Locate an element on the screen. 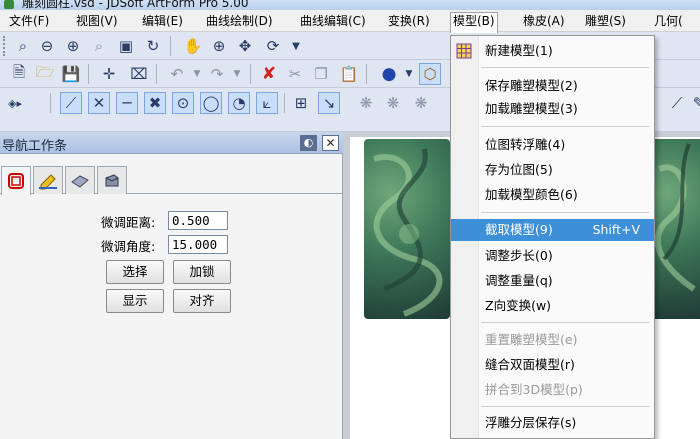  select-button: 选择 is located at coordinates (135, 272).